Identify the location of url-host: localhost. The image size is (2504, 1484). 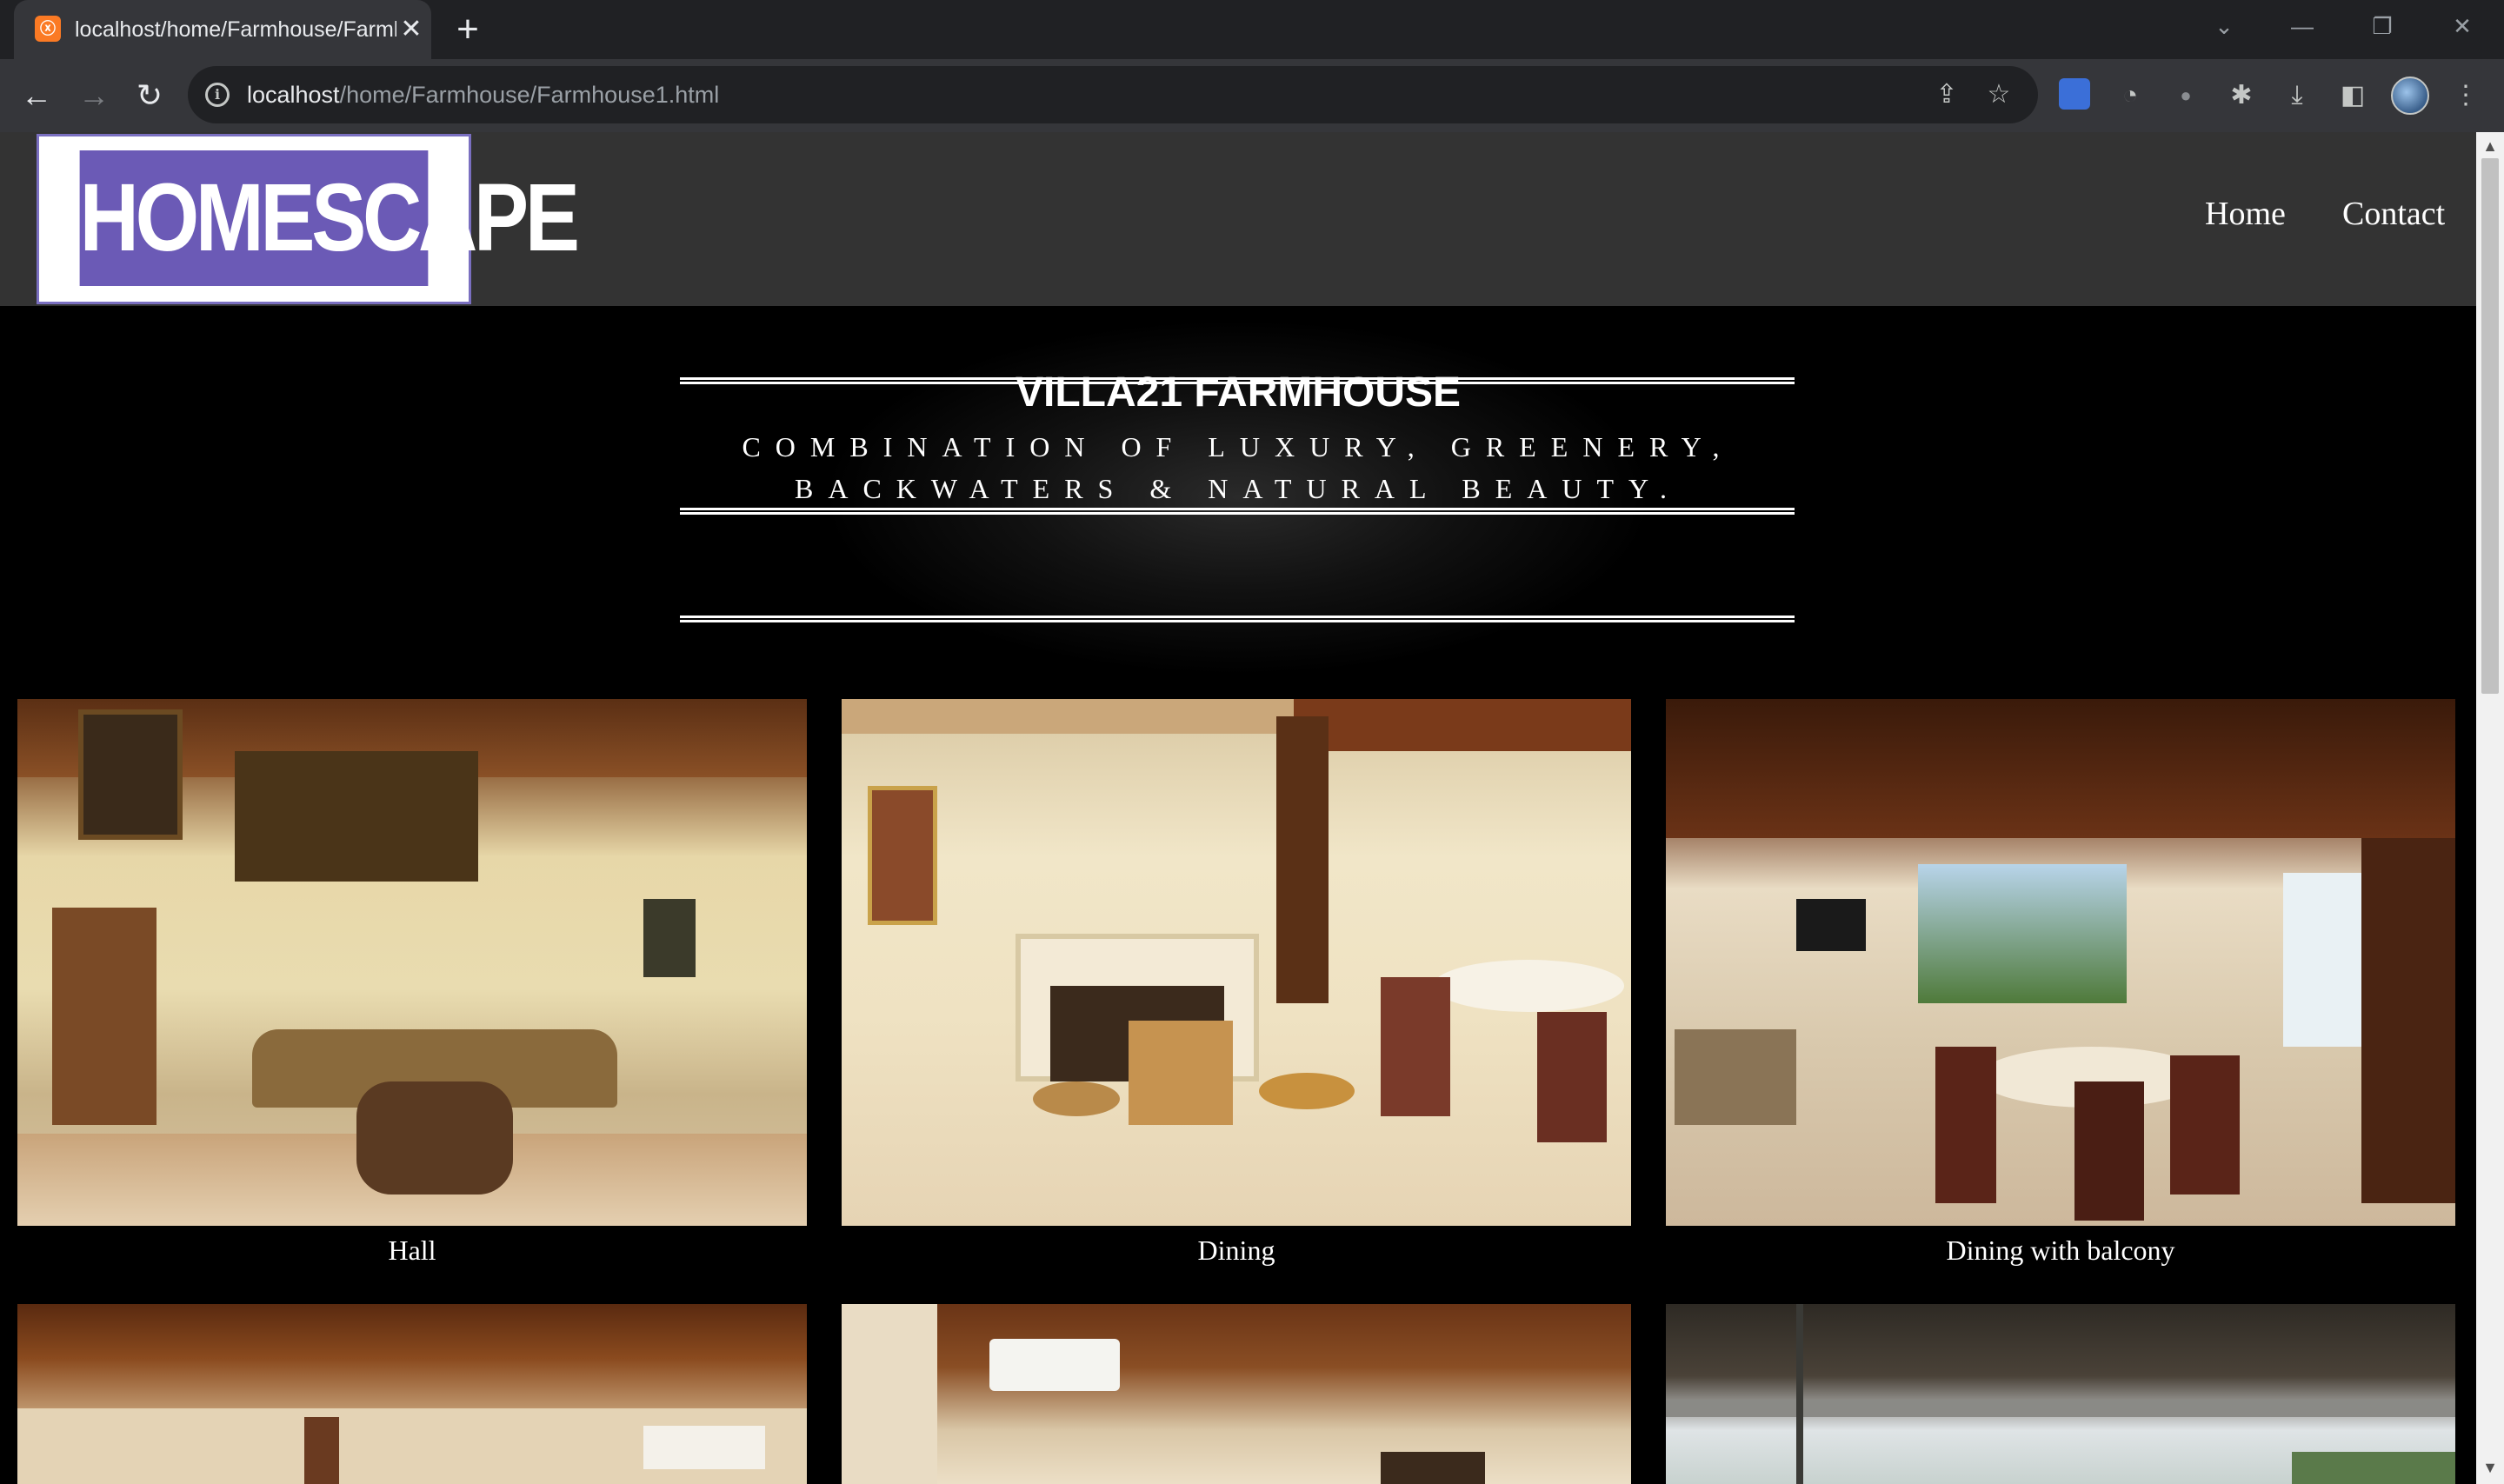
(294, 95).